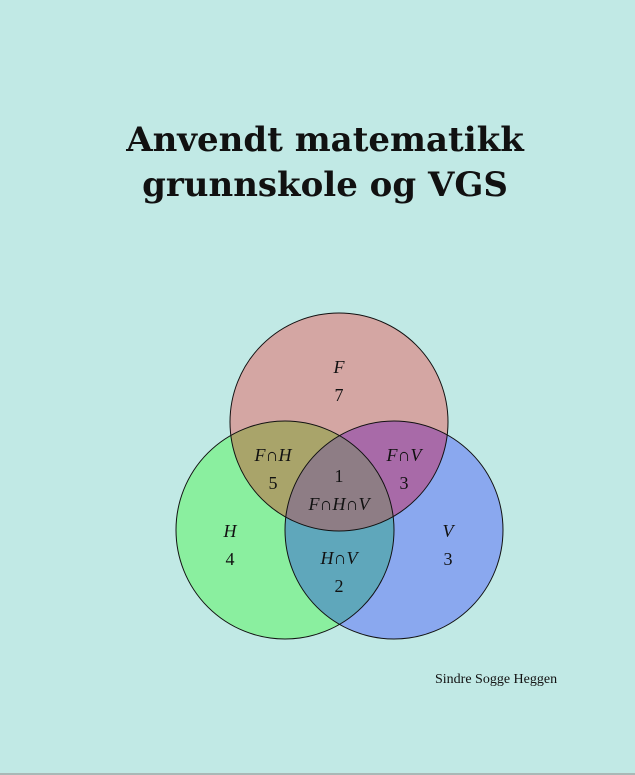 The image size is (635, 775). Describe the element at coordinates (496, 679) in the screenshot. I see `author-name: Sindre Sogge Heggen` at that location.